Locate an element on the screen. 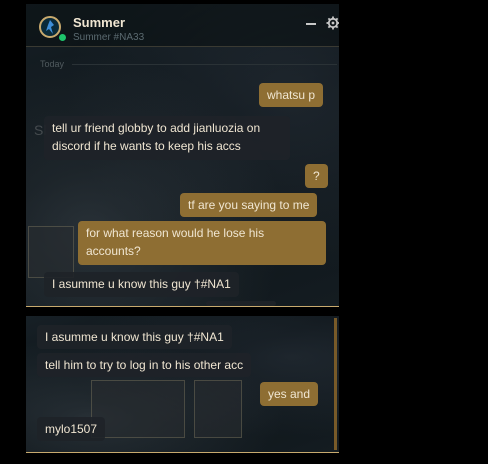 The height and width of the screenshot is (464, 488). online-status-icon is located at coordinates (62, 37).